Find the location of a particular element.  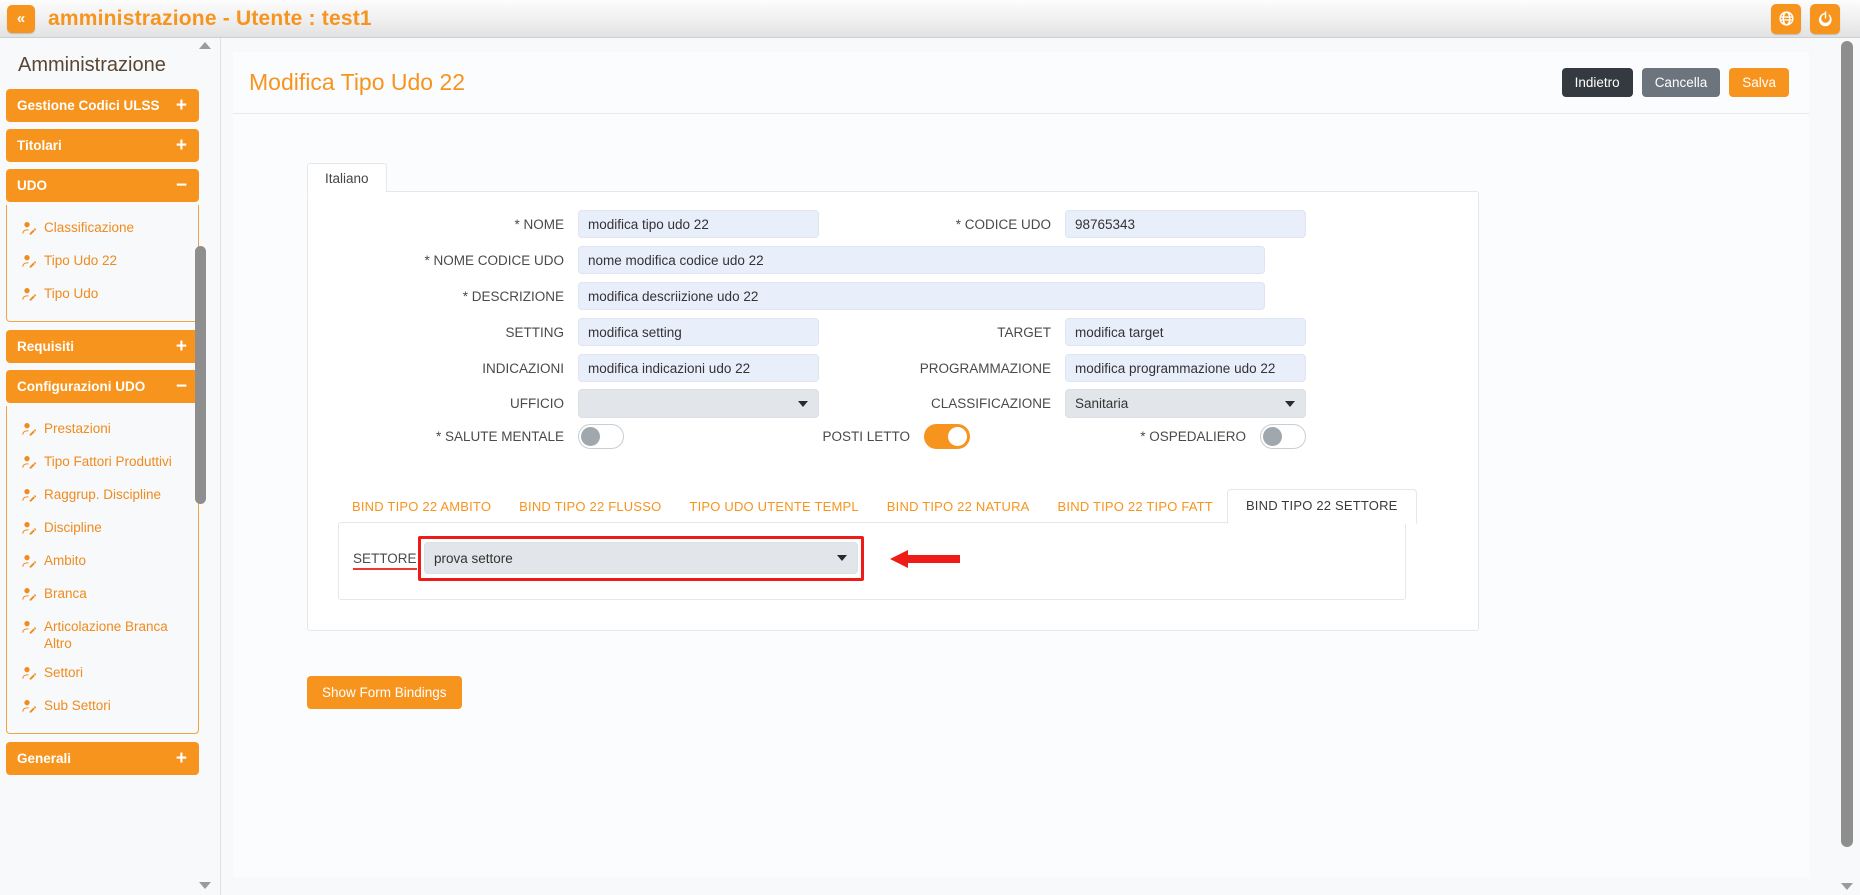

toggle-knob is located at coordinates (1272, 436).